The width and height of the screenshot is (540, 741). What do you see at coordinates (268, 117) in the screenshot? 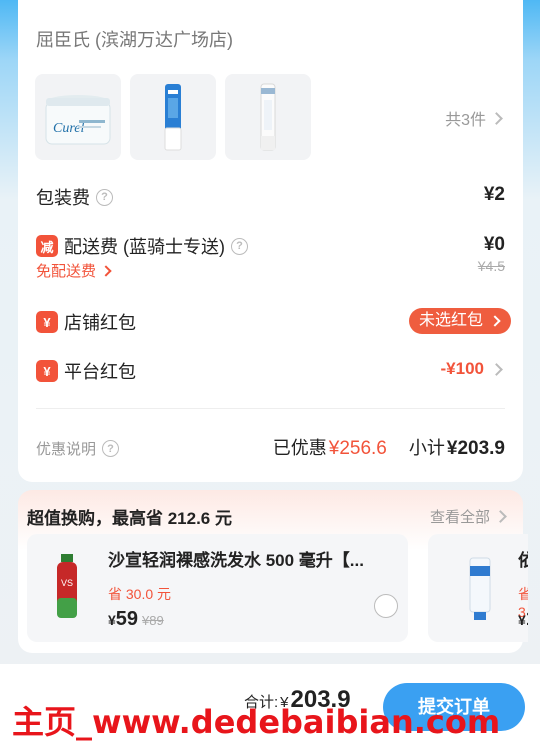
I see `product-thumb-uriage` at bounding box center [268, 117].